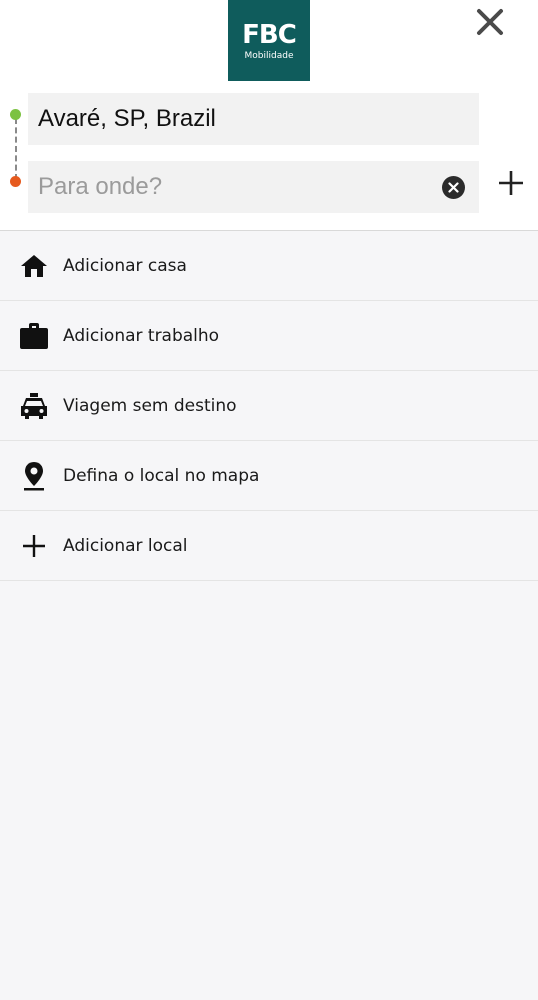 The width and height of the screenshot is (538, 1000). What do you see at coordinates (269, 266) in the screenshot?
I see `list-item-add-home: Adicionar casa` at bounding box center [269, 266].